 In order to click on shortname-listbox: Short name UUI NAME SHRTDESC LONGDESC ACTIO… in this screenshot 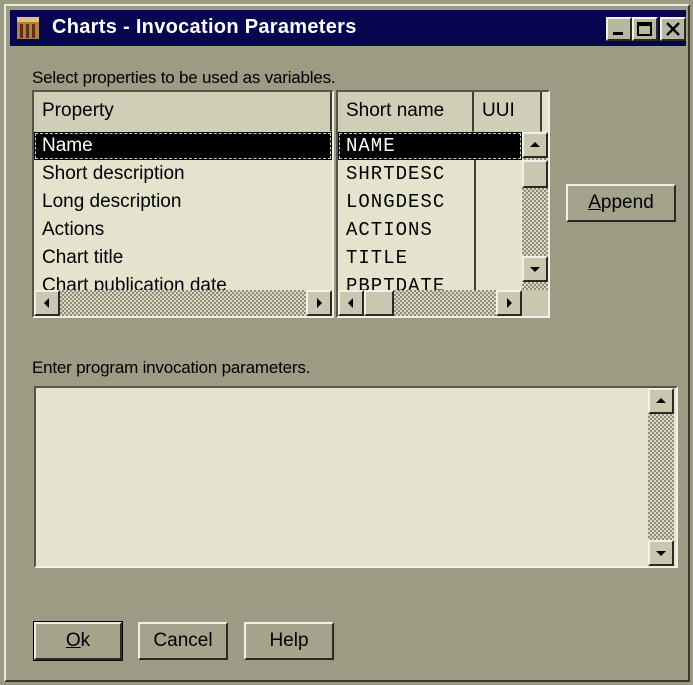, I will do `click(443, 204)`.